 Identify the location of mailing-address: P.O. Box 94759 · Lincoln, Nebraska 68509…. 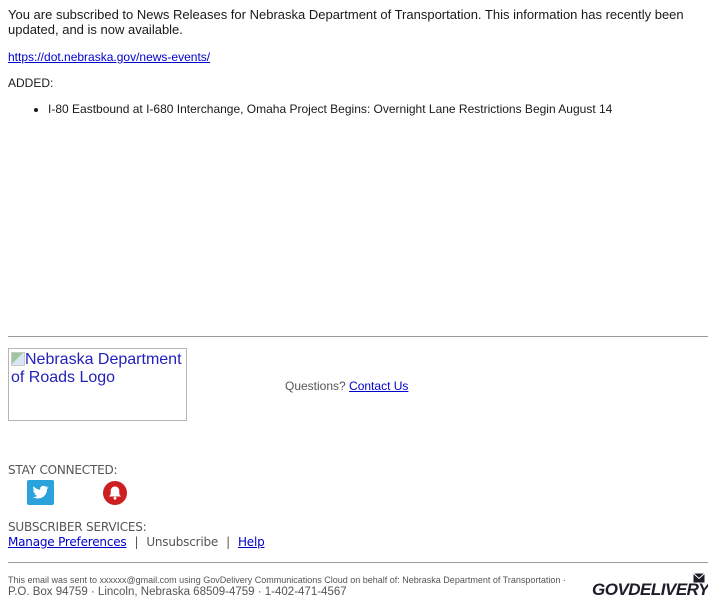
(177, 592).